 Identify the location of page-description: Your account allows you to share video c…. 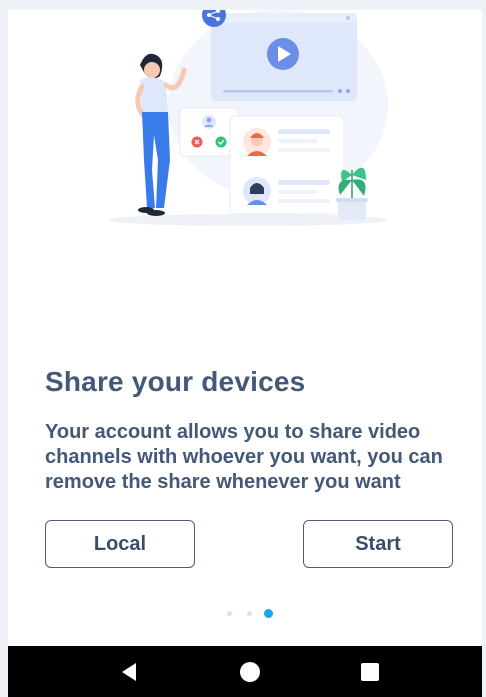
(244, 457).